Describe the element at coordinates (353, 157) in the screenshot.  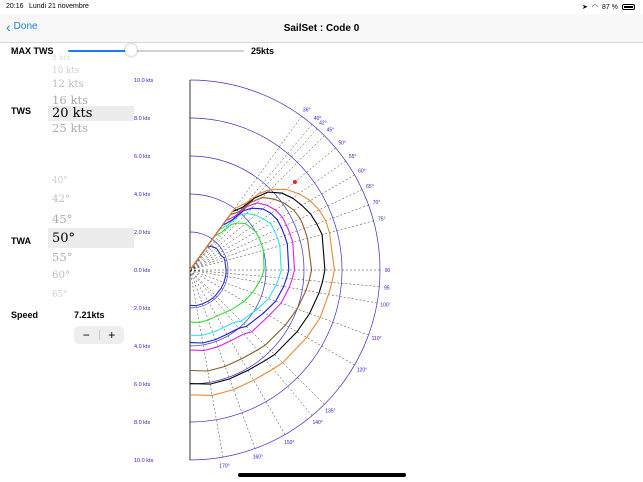
I see `angle-label: 55°` at that location.